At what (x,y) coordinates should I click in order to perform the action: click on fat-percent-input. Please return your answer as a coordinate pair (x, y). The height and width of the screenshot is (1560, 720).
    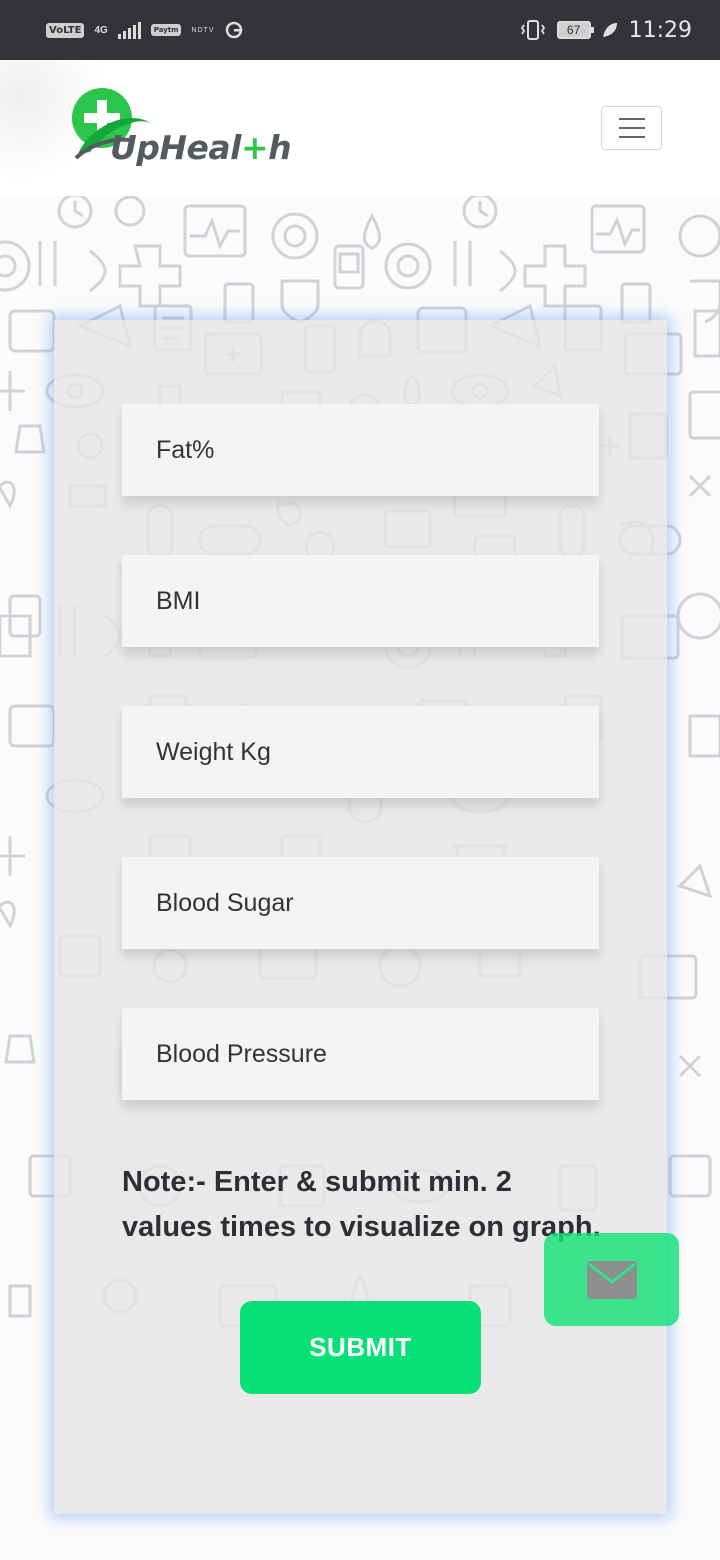
    Looking at the image, I should click on (360, 450).